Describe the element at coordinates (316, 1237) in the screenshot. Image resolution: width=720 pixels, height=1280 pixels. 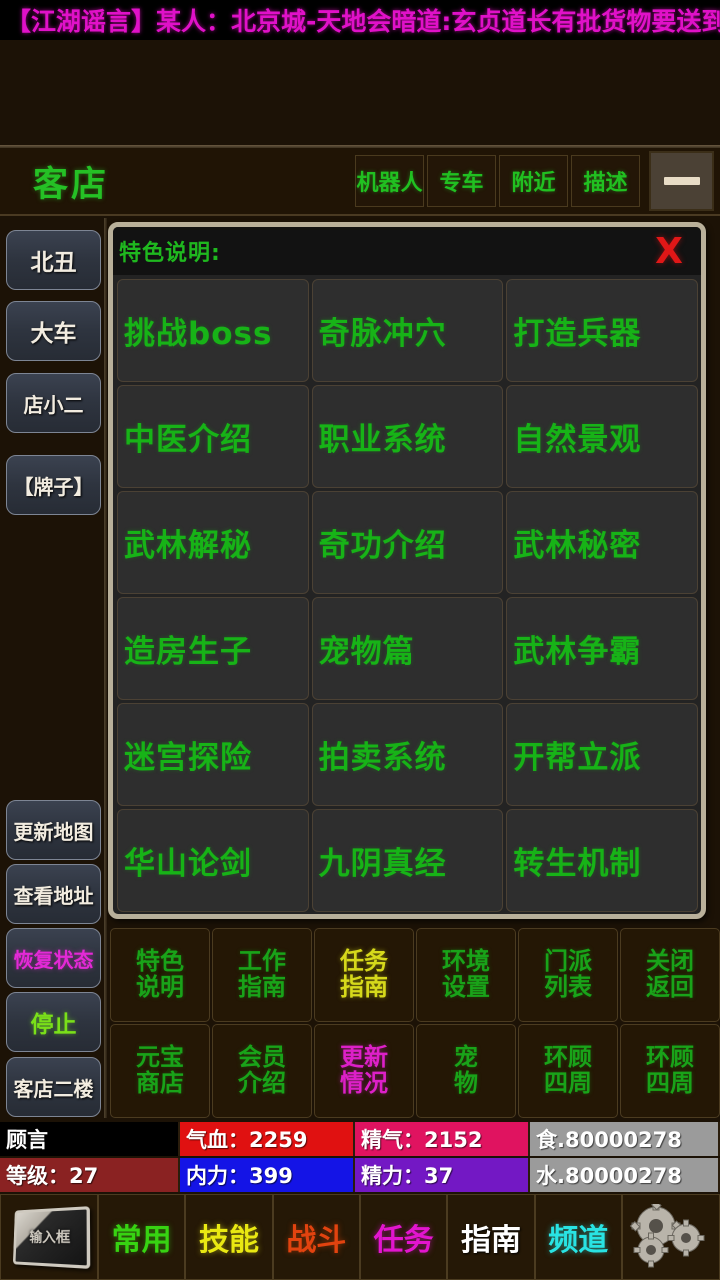
I see `nav-tab-combat: 战斗` at that location.